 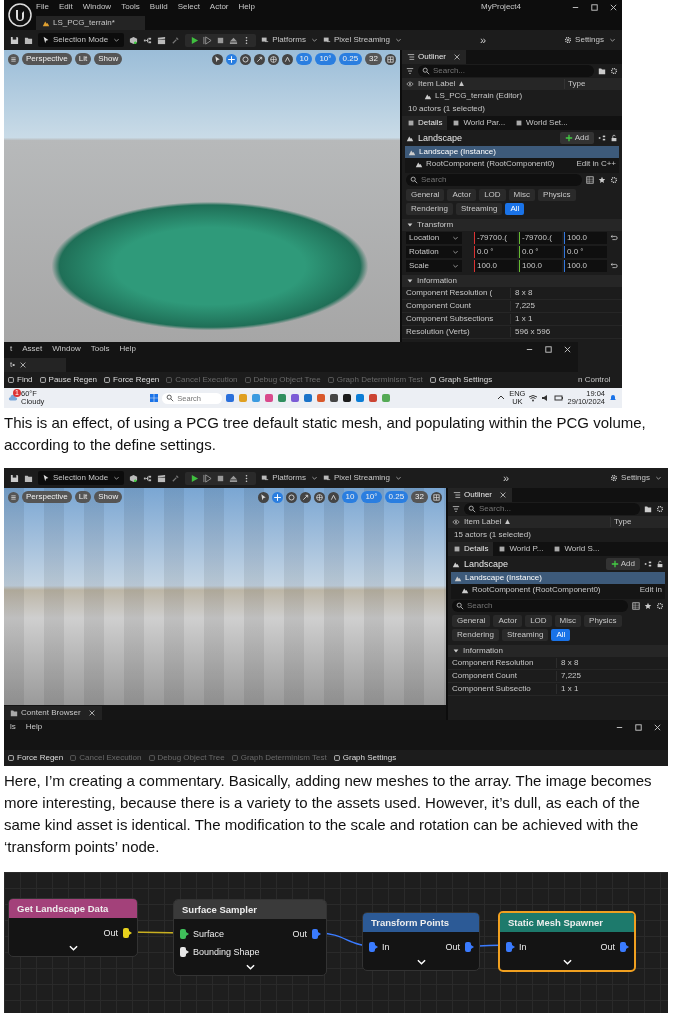 I want to click on toolbar-button: Force Regen, so click(x=131, y=380).